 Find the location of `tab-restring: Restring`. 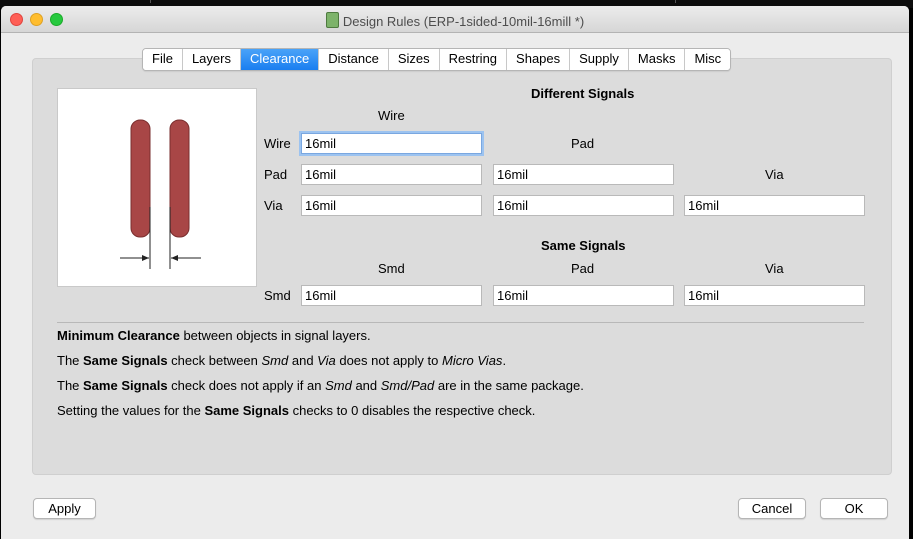

tab-restring: Restring is located at coordinates (473, 59).